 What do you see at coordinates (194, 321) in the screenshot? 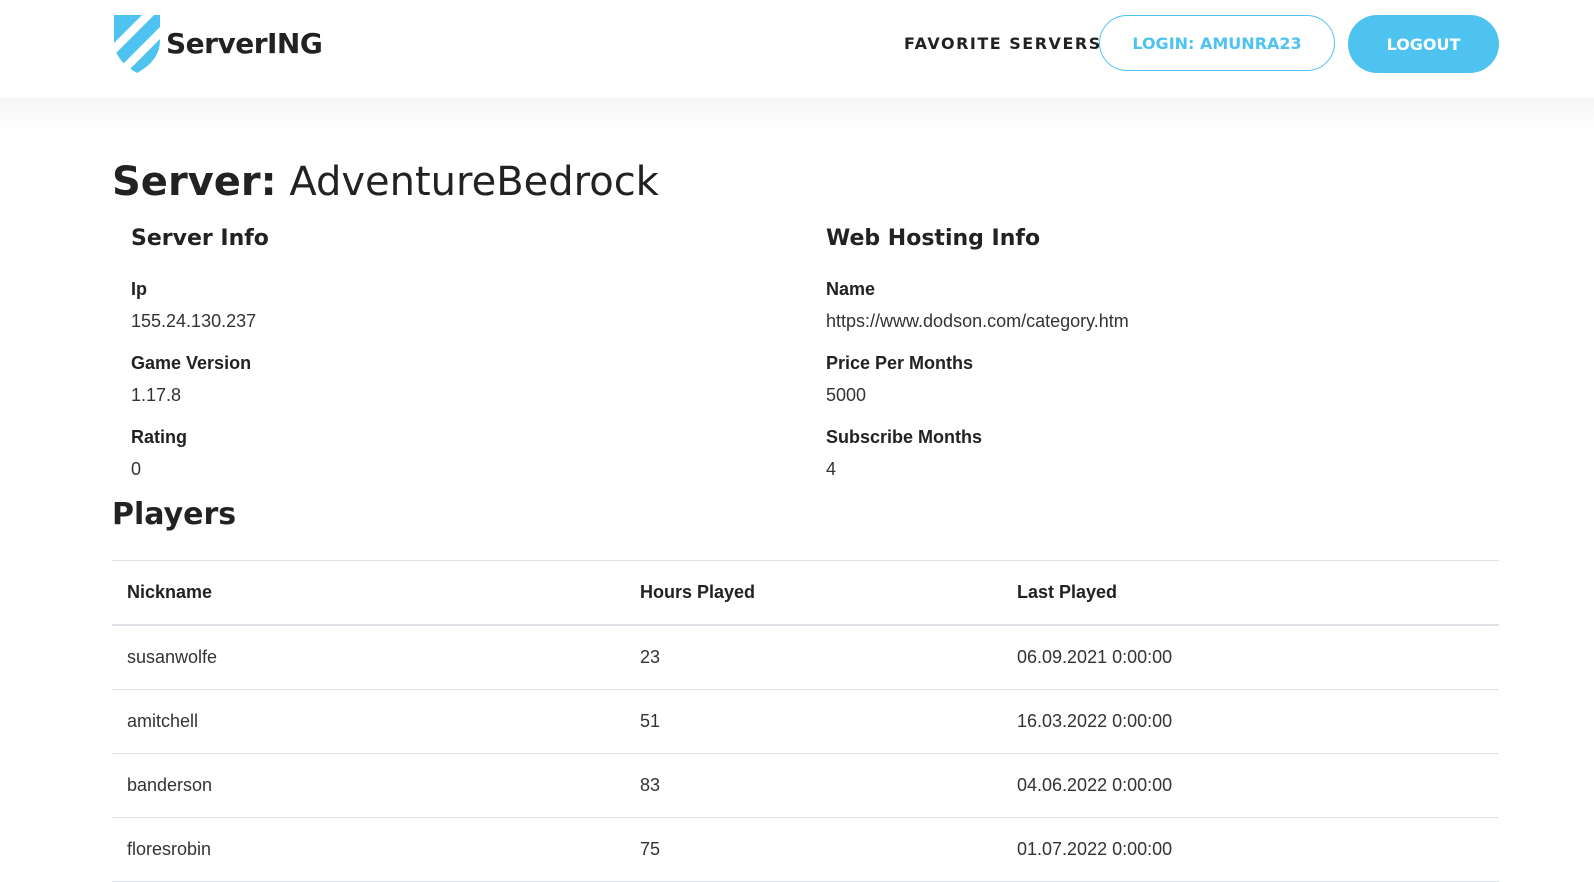
I see `ip-value: 155.24.130.237` at bounding box center [194, 321].